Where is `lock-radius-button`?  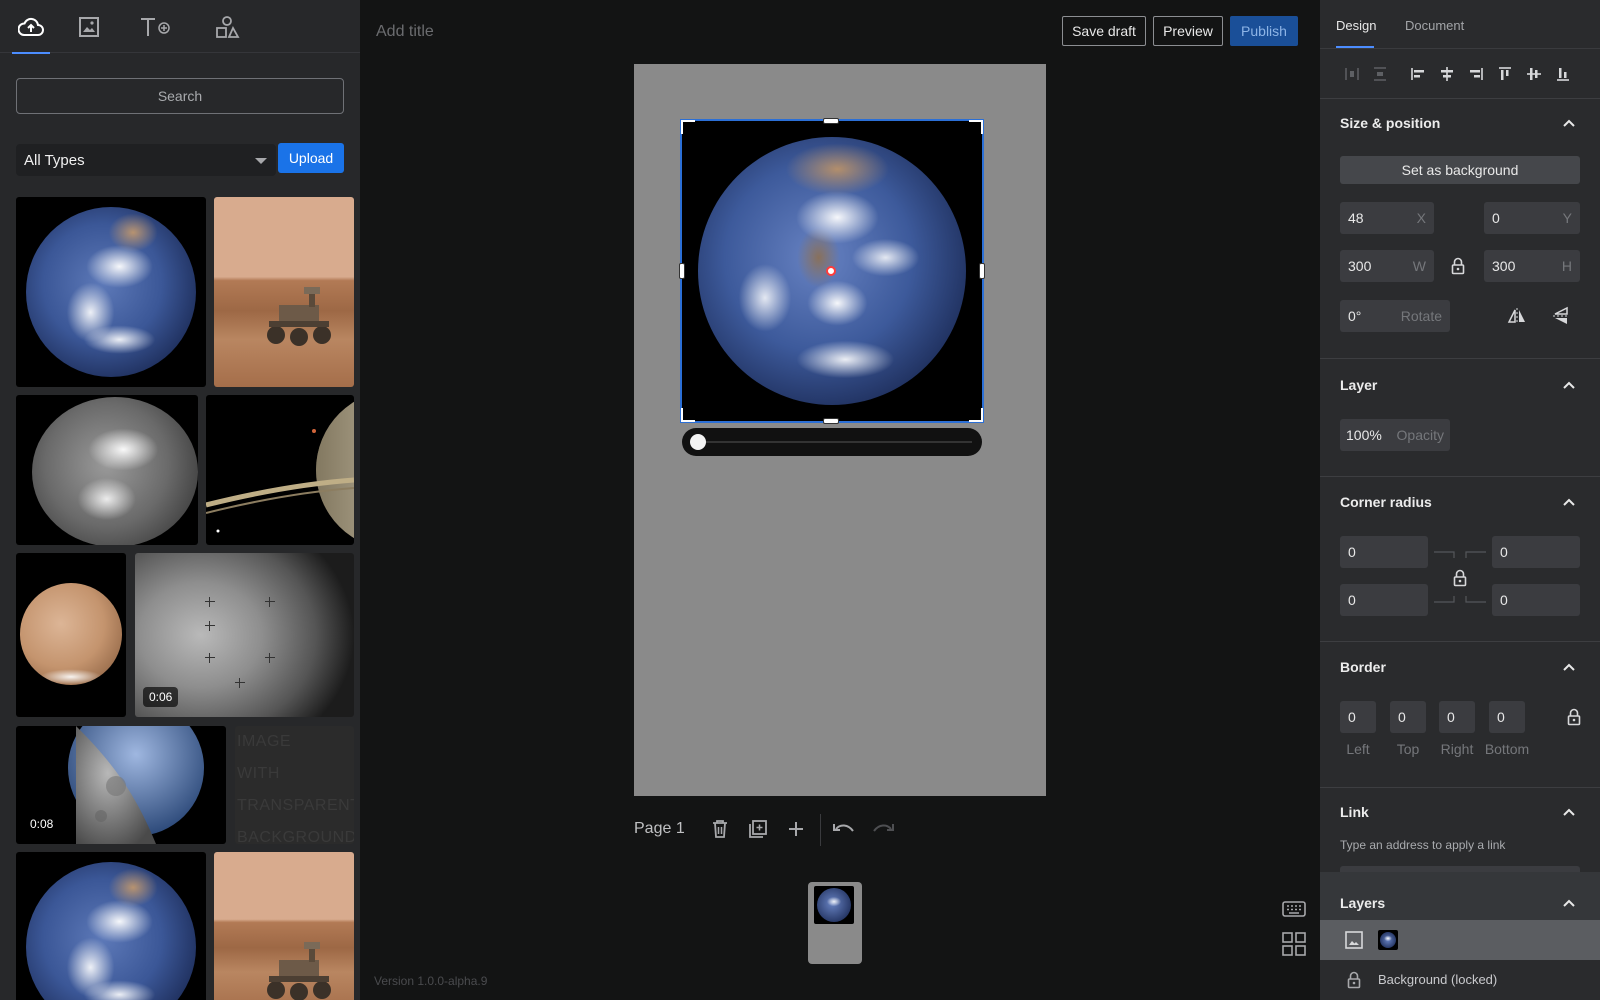
lock-radius-button is located at coordinates (1460, 578).